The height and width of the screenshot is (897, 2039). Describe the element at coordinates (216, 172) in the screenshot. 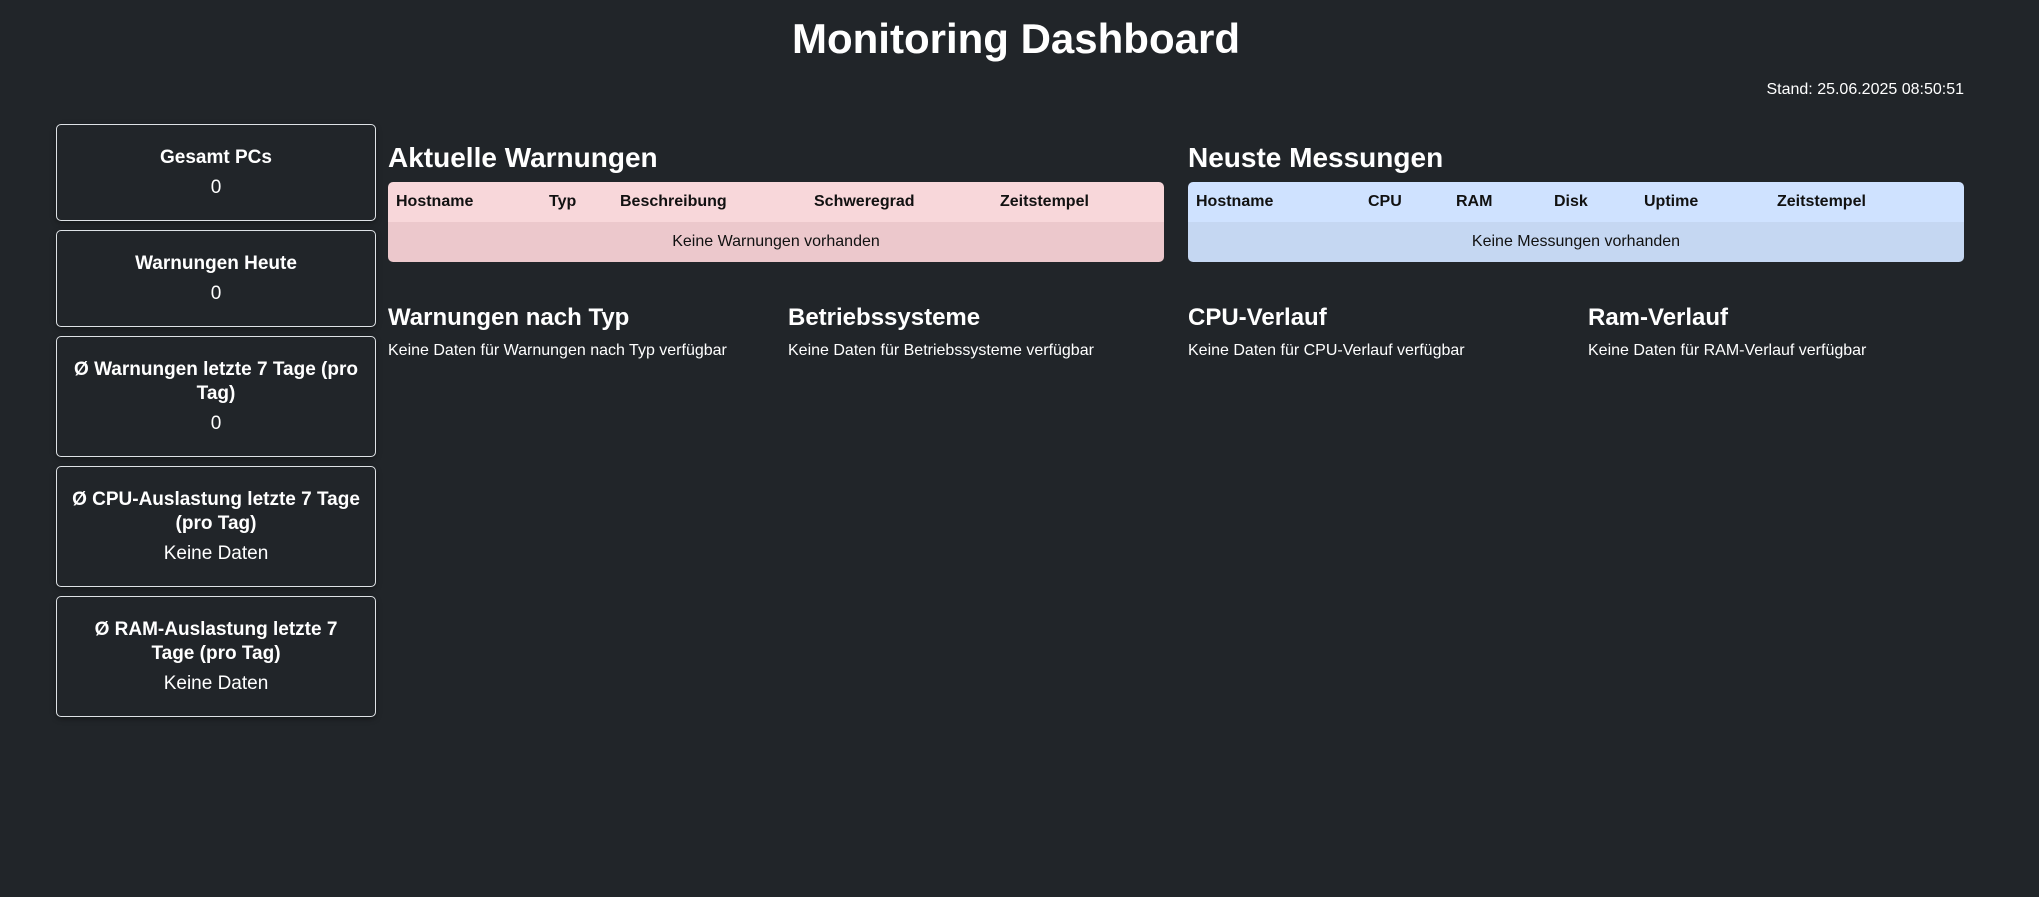

I see `stat-card-total-pcs: Gesamt PCs 0` at that location.